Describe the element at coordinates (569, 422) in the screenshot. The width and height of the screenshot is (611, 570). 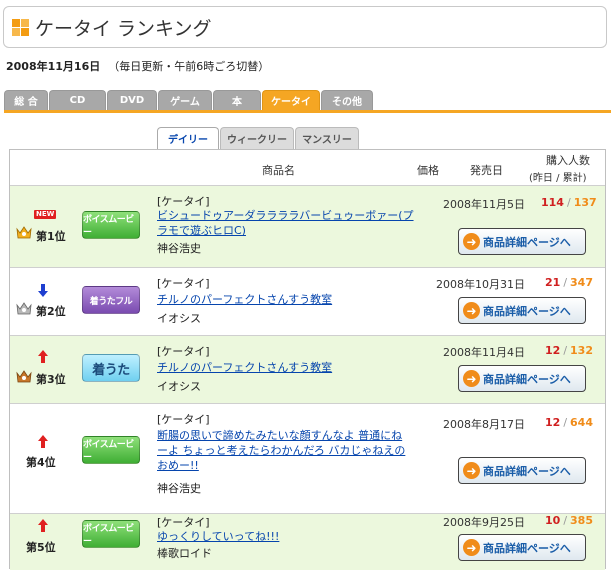
I see `buyer-counts: 12/644` at that location.